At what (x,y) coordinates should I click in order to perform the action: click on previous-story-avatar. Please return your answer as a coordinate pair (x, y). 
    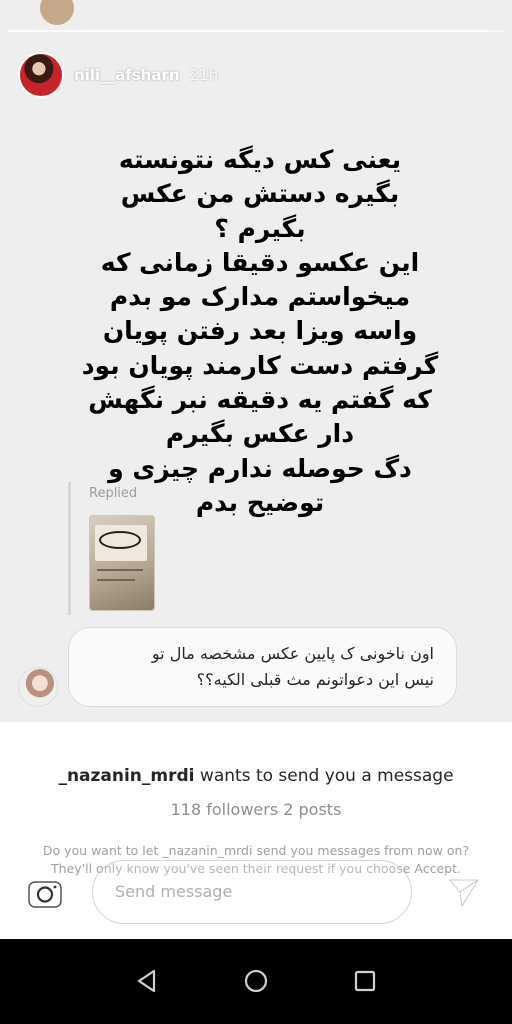
    Looking at the image, I should click on (57, 12).